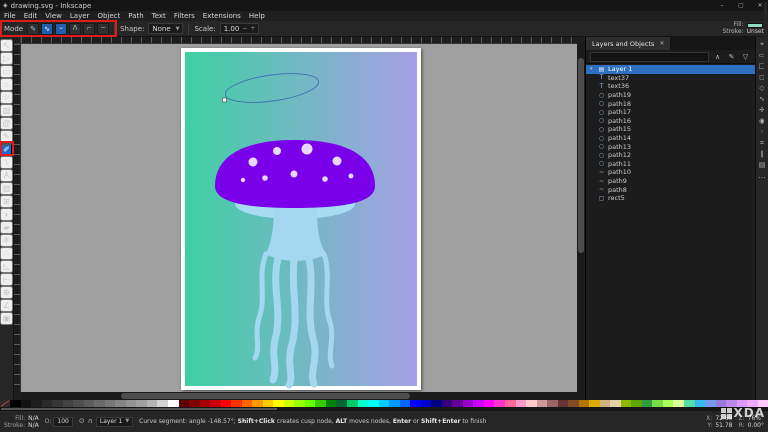 The width and height of the screenshot is (768, 432). What do you see at coordinates (6, 175) in the screenshot?
I see `text-tool: A` at bounding box center [6, 175].